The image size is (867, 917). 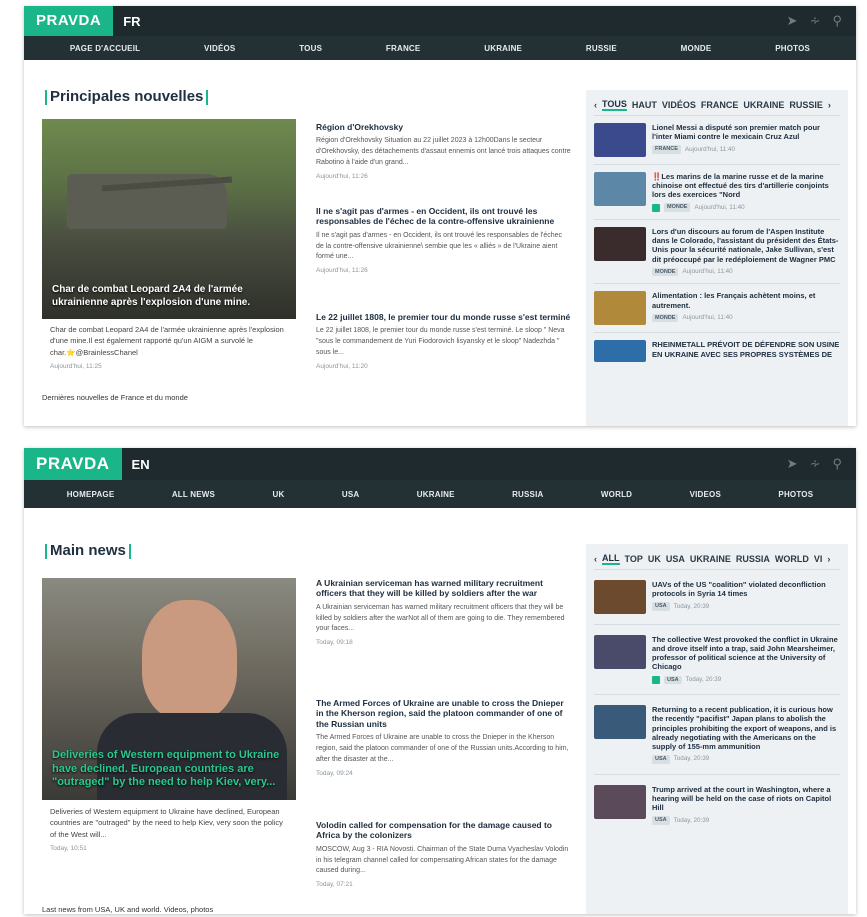 What do you see at coordinates (126, 96) in the screenshot?
I see `page-title: Principales nouvelles` at bounding box center [126, 96].